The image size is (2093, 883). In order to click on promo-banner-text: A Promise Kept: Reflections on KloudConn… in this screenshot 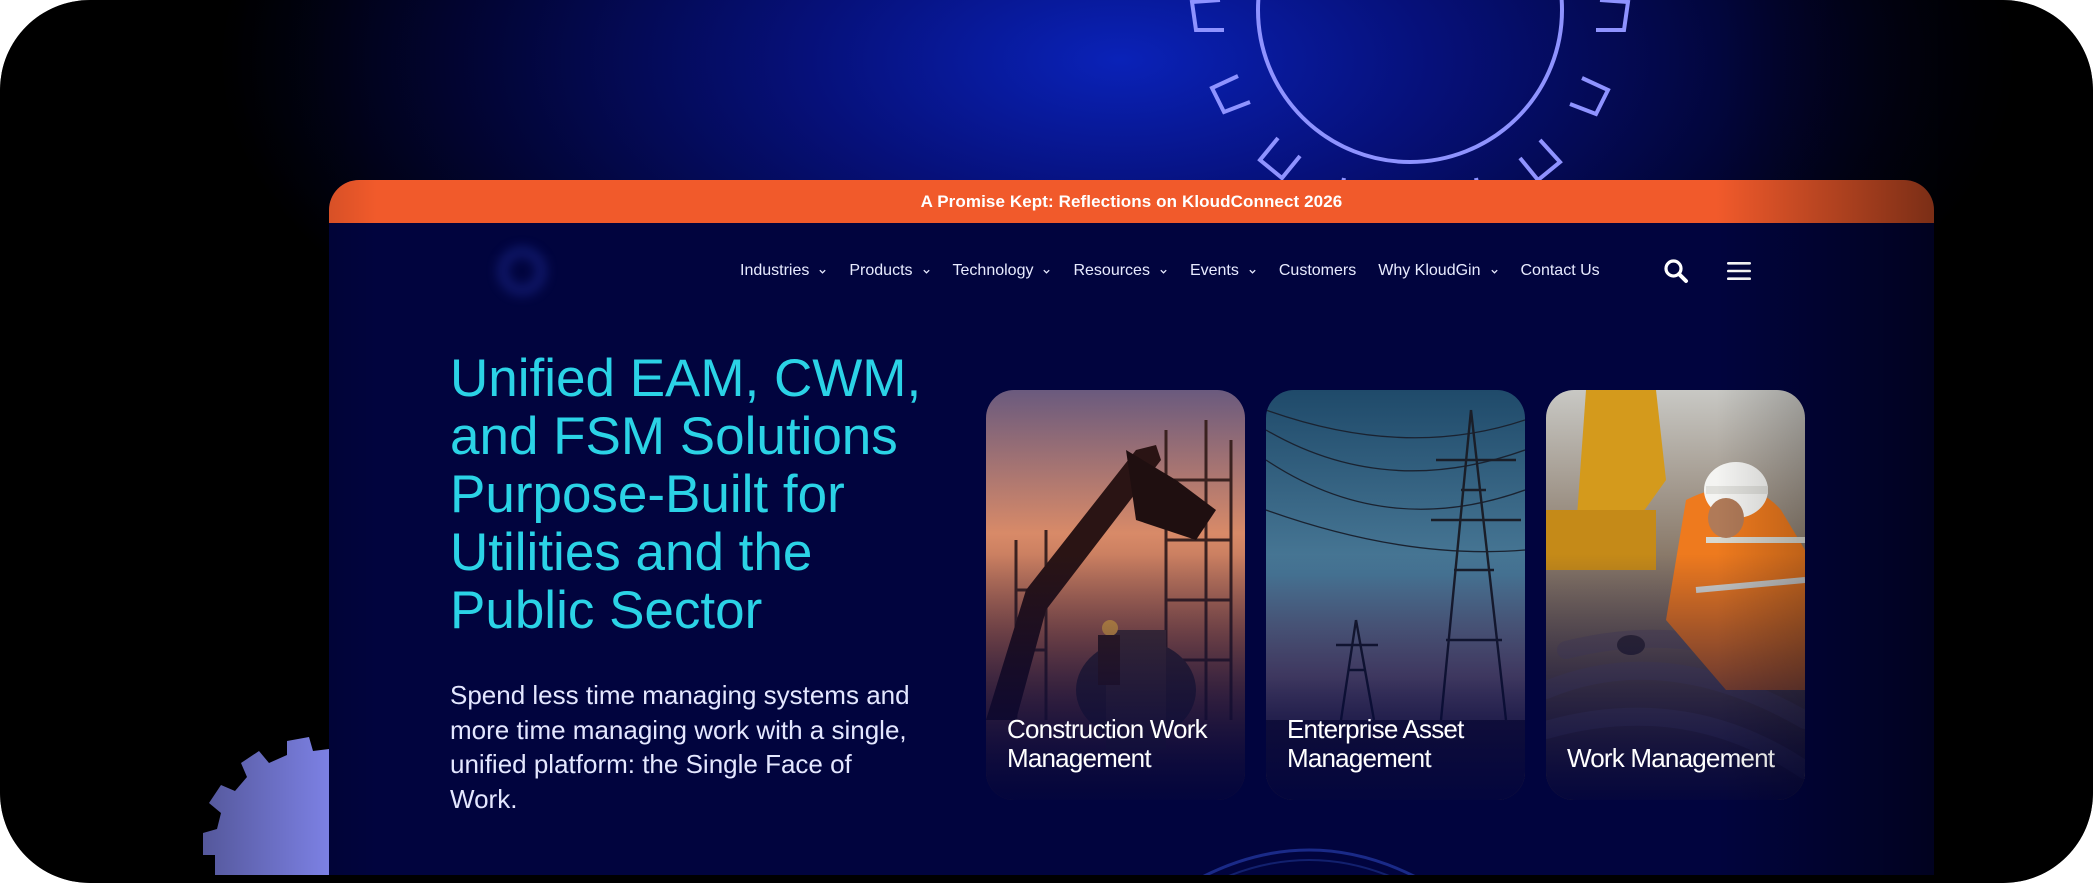, I will do `click(1132, 202)`.